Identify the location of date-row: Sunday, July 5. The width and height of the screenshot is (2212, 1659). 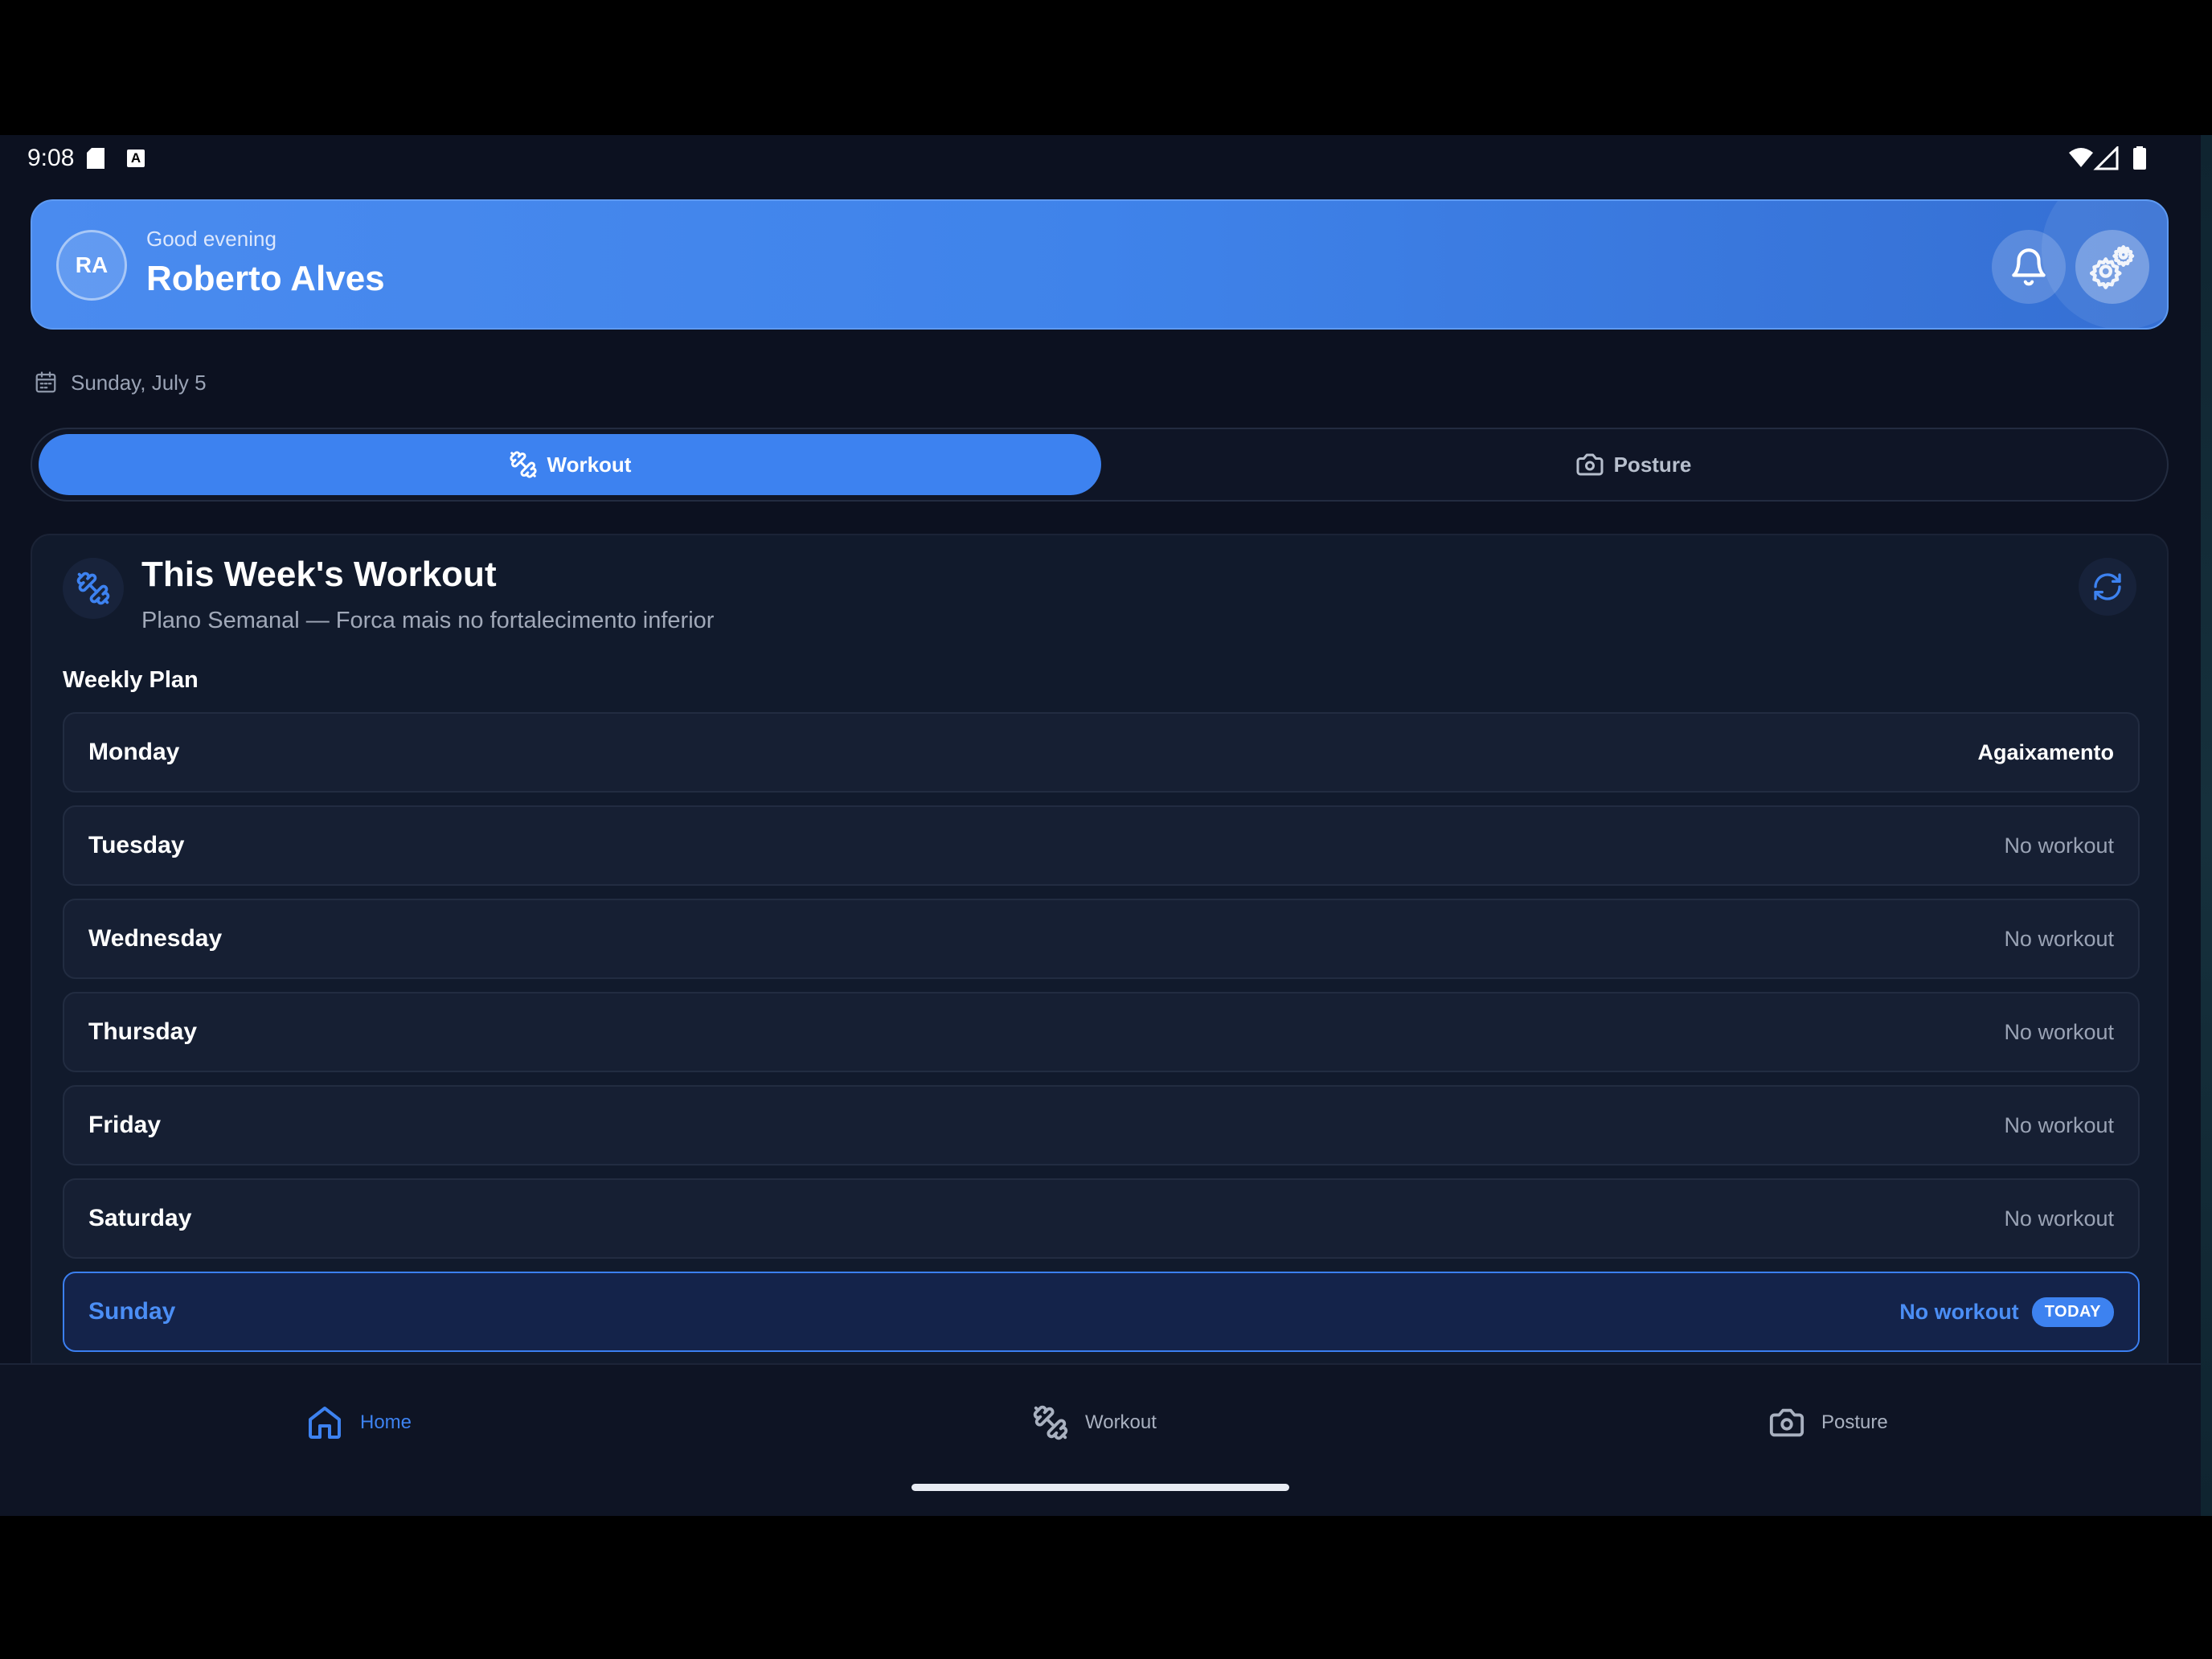
(120, 382).